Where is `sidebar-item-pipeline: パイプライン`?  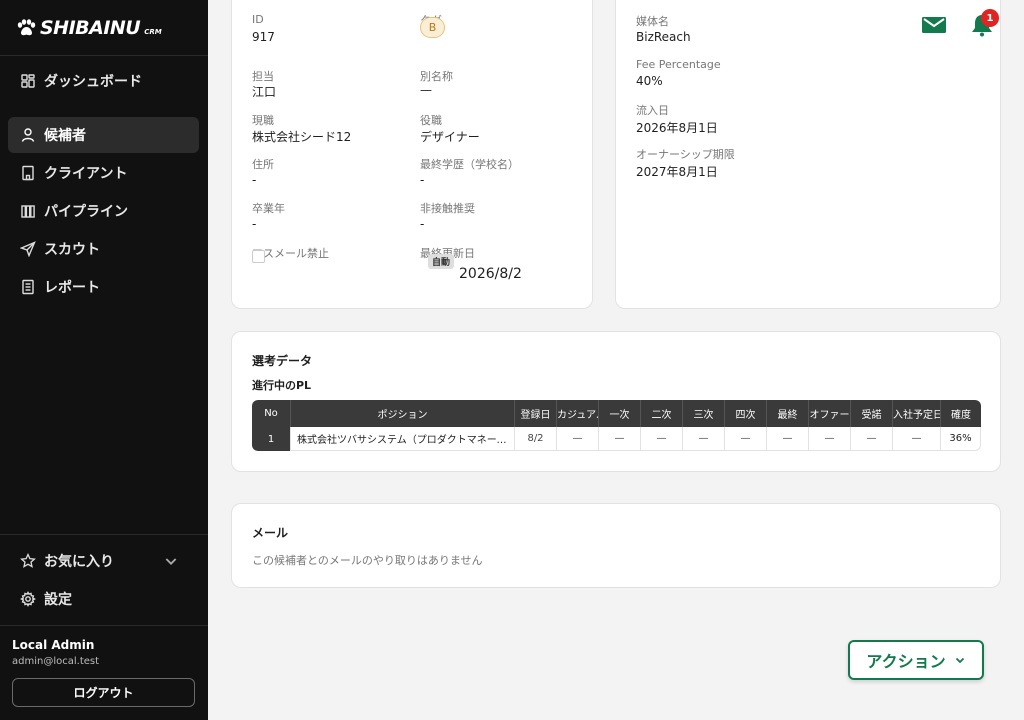
sidebar-item-pipeline: パイプライン is located at coordinates (103, 211).